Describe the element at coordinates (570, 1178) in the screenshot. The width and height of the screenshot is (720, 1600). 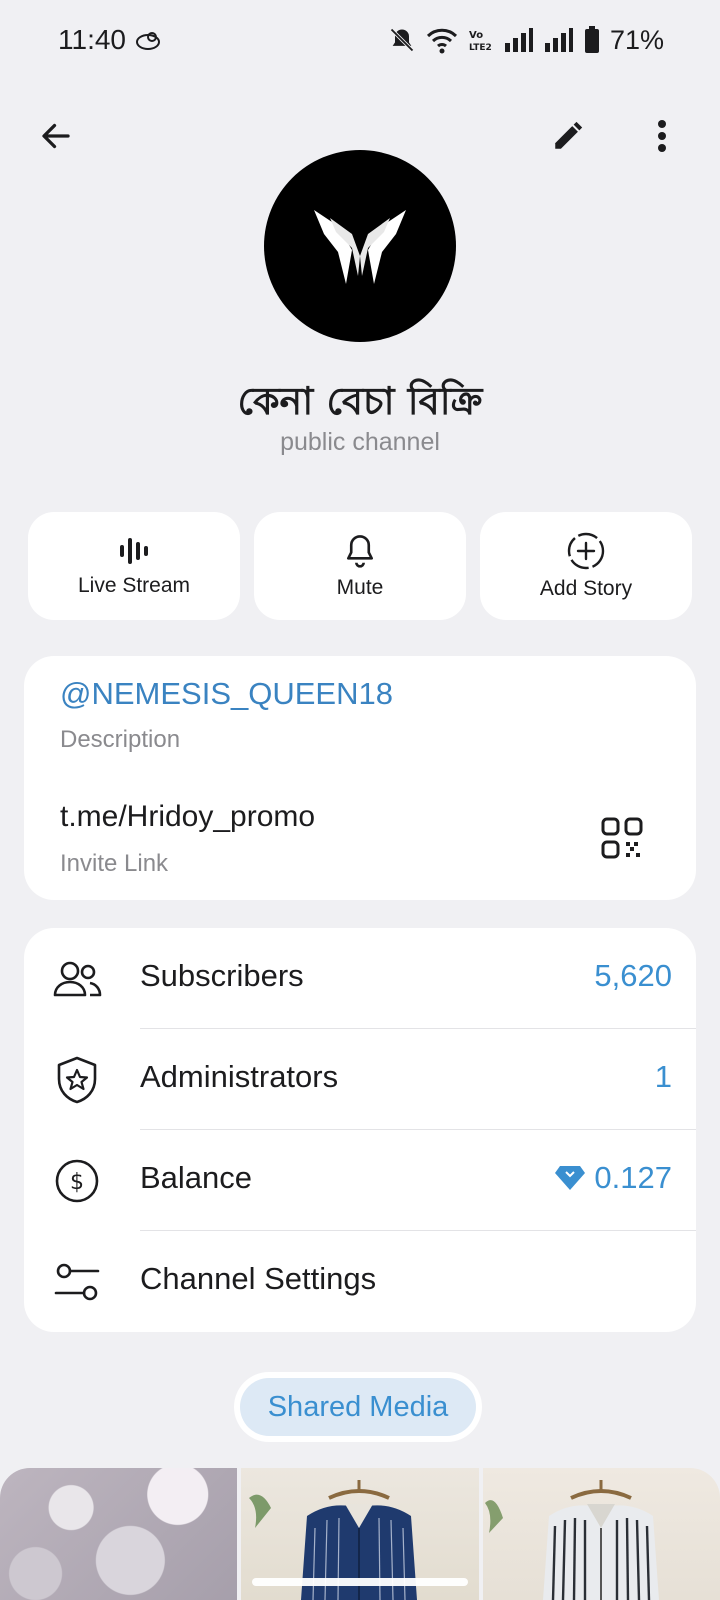
I see `diamond-icon` at that location.